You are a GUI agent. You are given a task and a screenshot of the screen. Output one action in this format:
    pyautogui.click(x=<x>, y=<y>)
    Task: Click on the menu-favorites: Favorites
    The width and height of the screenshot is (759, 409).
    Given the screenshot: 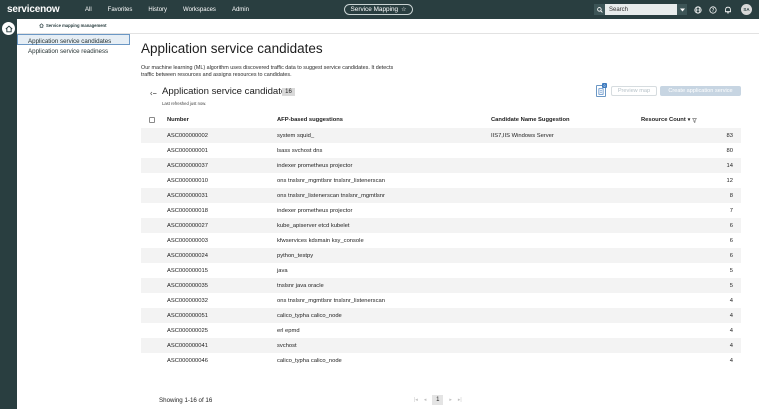 What is the action you would take?
    pyautogui.click(x=120, y=10)
    